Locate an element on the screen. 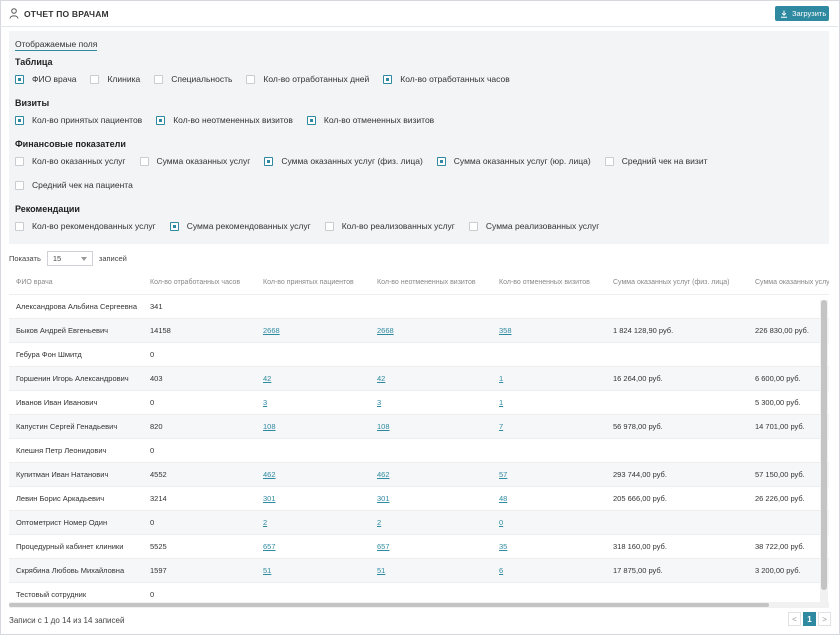  page-button: 1 is located at coordinates (809, 619).